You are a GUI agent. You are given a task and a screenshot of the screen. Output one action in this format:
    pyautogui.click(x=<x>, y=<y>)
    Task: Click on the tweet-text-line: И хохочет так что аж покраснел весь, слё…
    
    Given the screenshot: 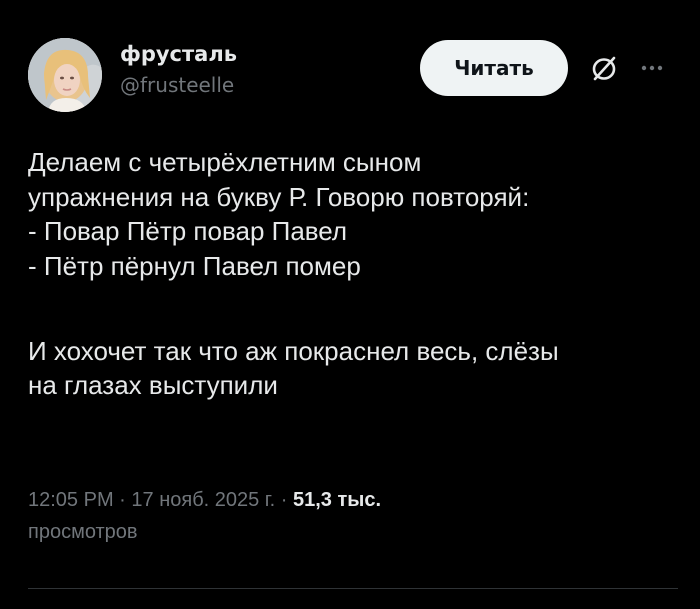 What is the action you would take?
    pyautogui.click(x=293, y=350)
    